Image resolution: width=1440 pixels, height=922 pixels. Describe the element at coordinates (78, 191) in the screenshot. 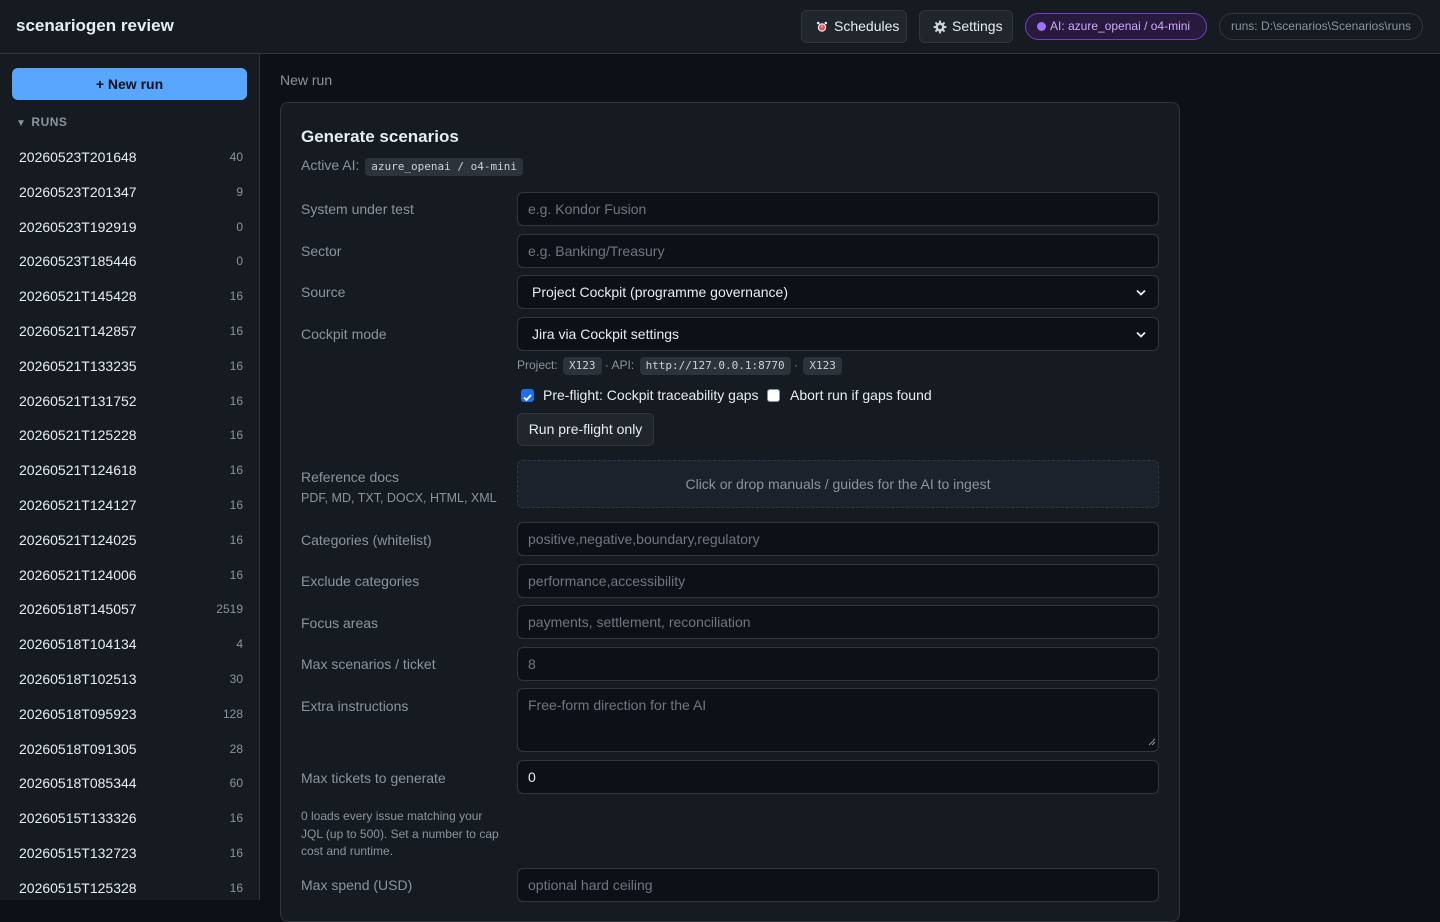

I see `run-id: 20260523T201347` at that location.